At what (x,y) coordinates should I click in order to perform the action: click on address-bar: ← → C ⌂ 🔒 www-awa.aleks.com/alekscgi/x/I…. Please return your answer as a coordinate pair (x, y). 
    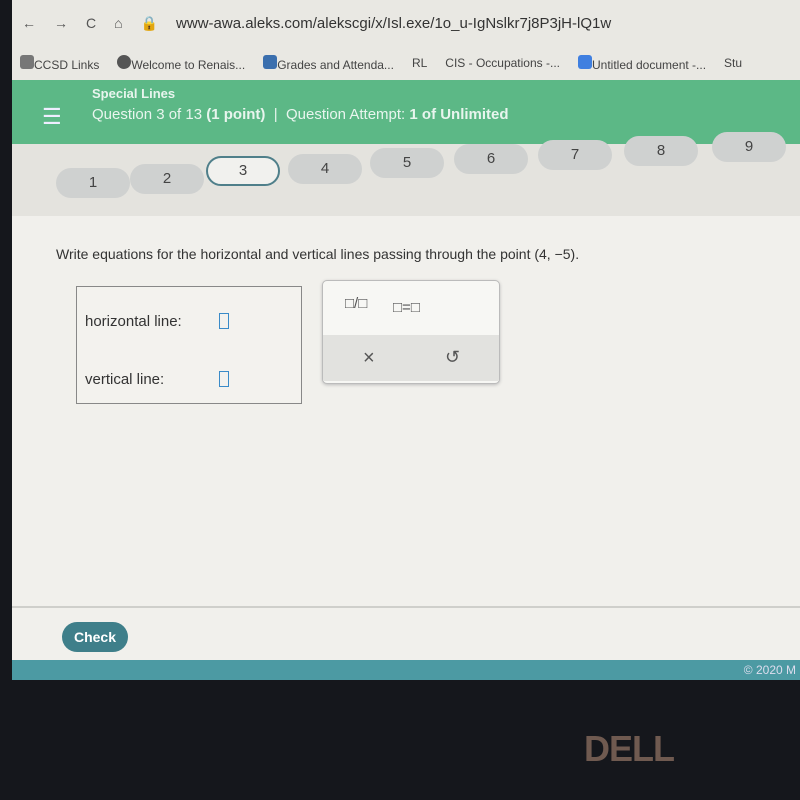
    Looking at the image, I should click on (406, 23).